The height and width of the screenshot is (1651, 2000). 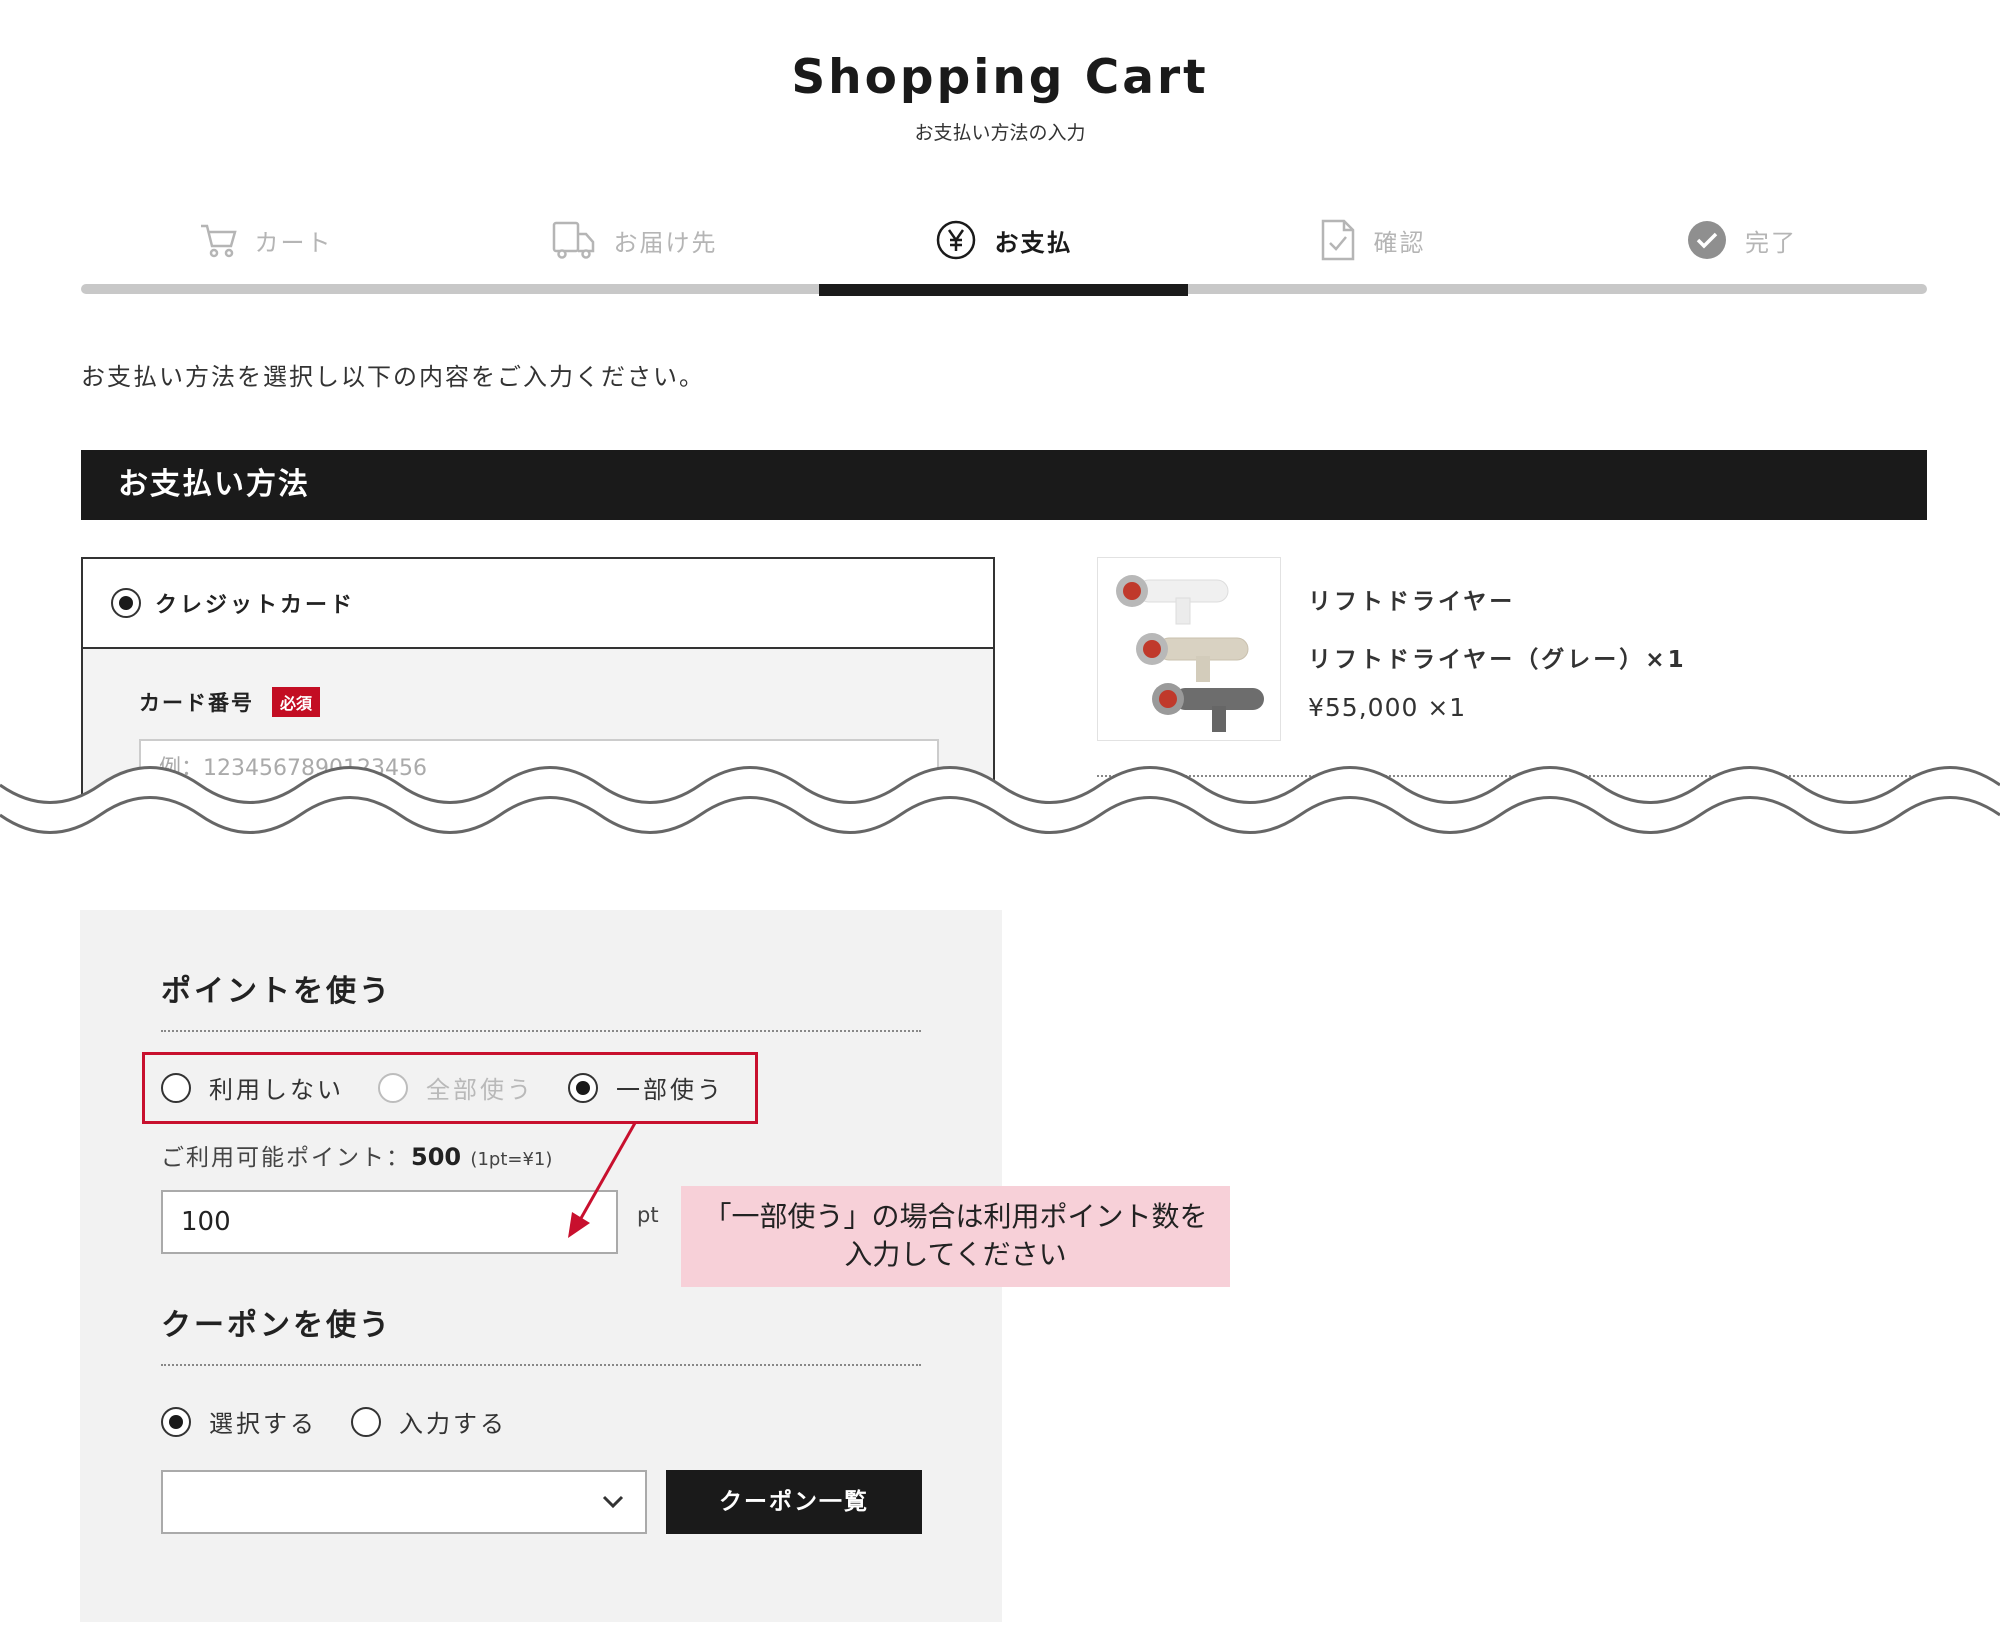 I want to click on truck-icon, so click(x=573, y=240).